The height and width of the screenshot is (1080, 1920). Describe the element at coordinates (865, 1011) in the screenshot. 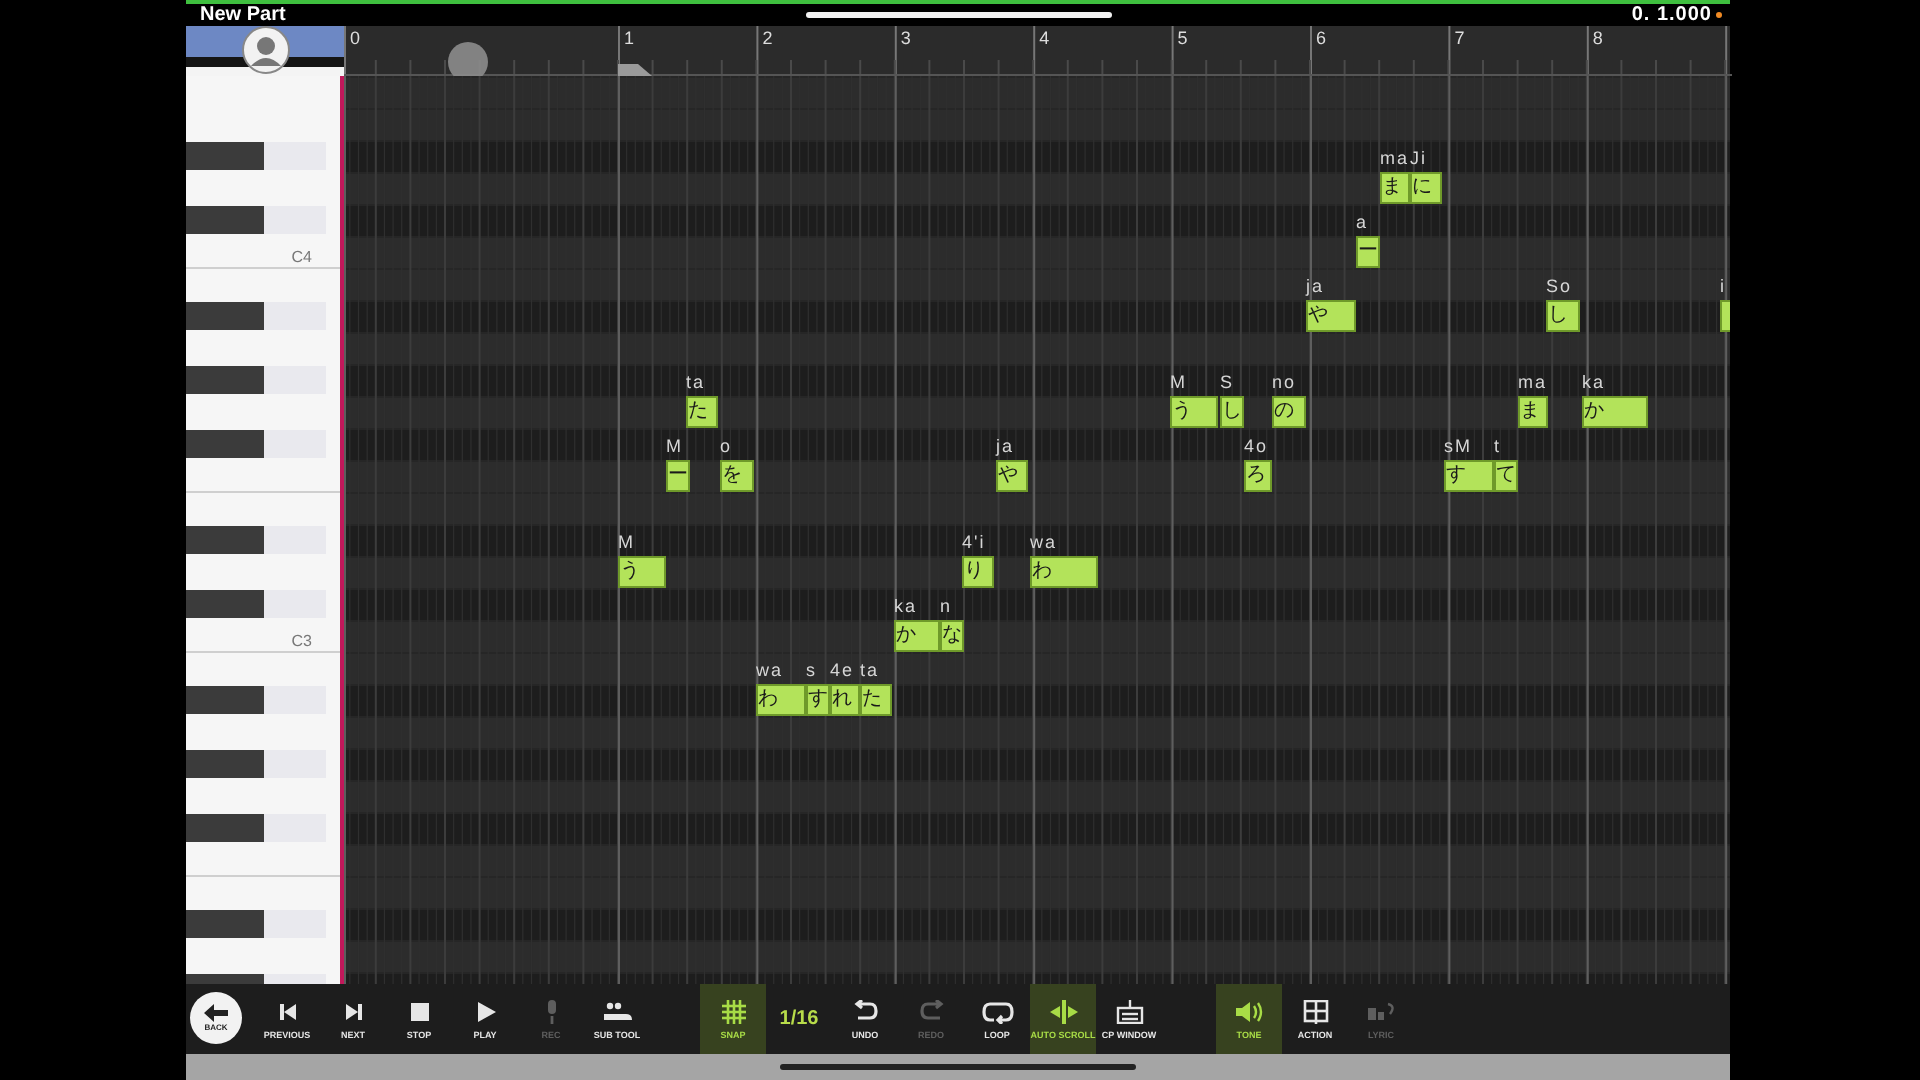

I see `undo-icon` at that location.